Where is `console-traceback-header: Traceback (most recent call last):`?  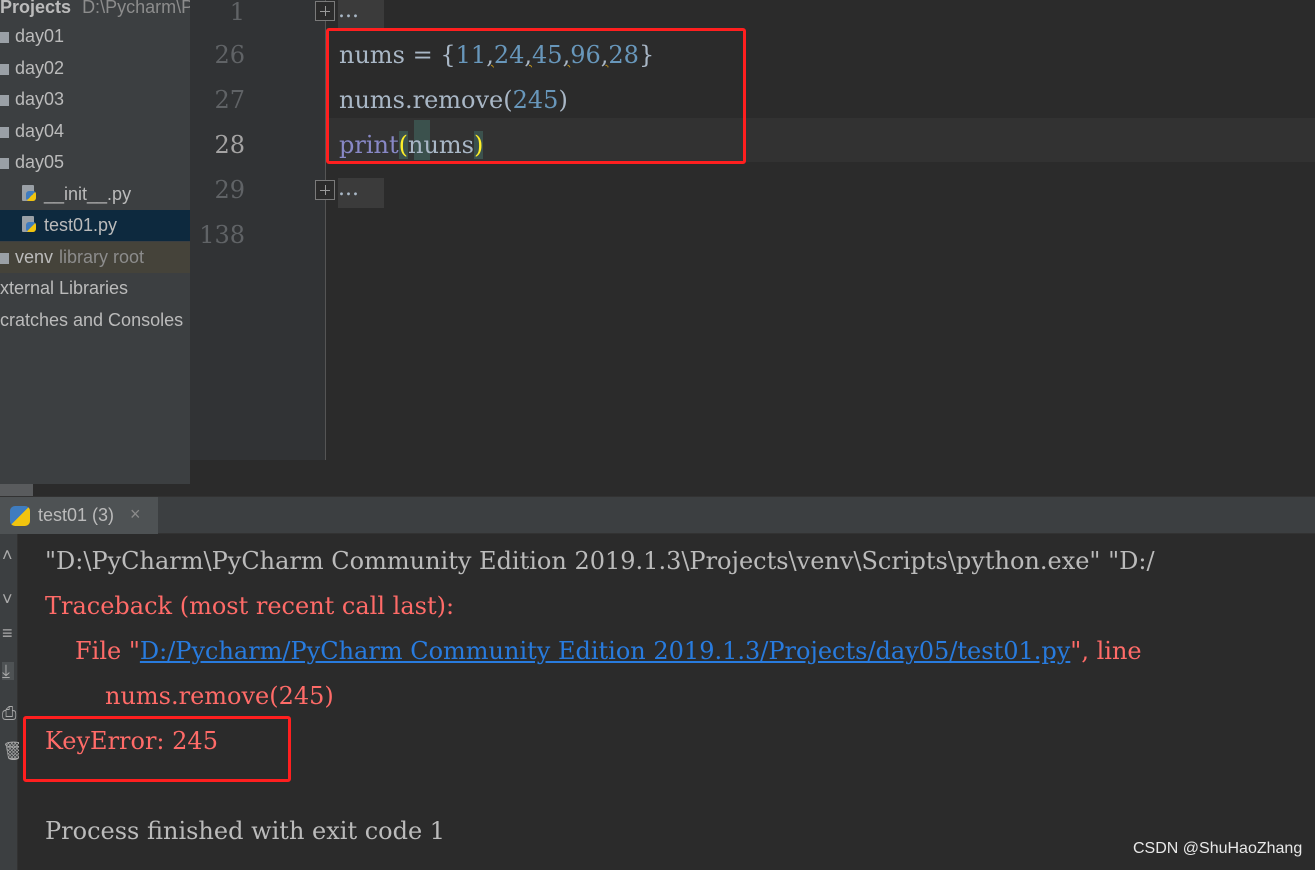 console-traceback-header: Traceback (most recent call last): is located at coordinates (250, 606).